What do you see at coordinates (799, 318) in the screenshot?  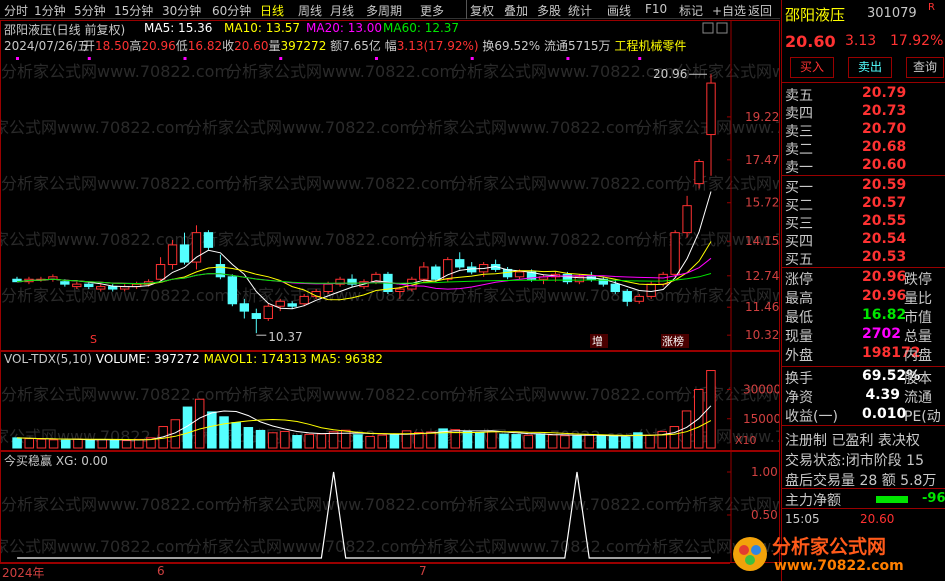 I see `stat-row-2-label: 最低` at bounding box center [799, 318].